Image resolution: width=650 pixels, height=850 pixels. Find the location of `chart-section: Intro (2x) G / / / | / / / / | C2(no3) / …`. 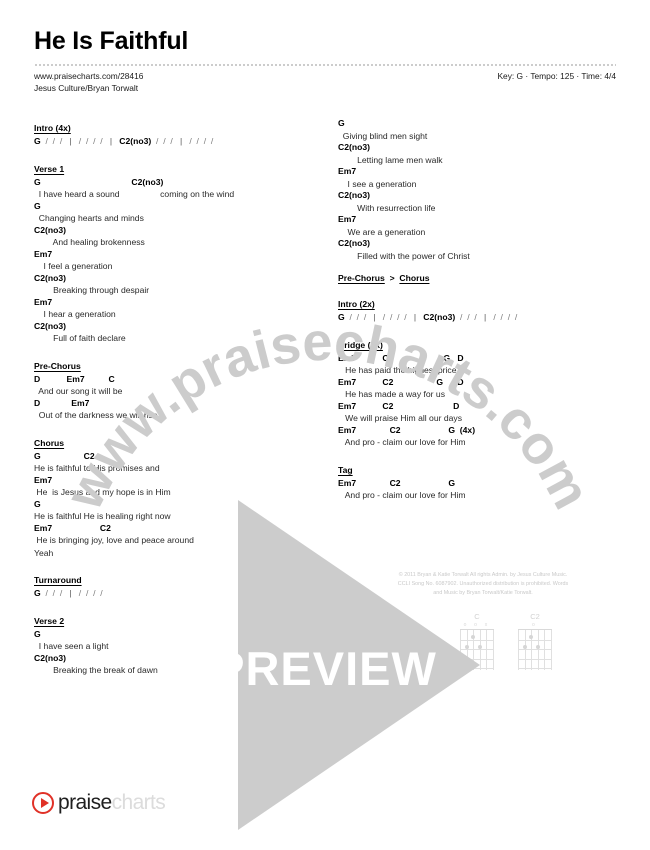

chart-section: Intro (2x) G / / / | / / / / | C2(no3) / … is located at coordinates (476, 309).